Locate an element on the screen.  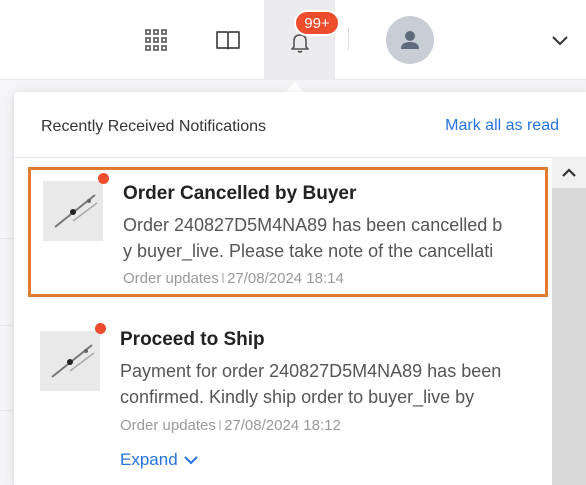
guide-button is located at coordinates (228, 40).